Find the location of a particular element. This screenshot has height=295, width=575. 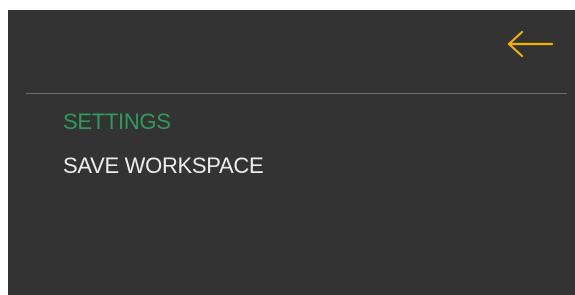

menu-item-settings: SETTINGS is located at coordinates (117, 122).